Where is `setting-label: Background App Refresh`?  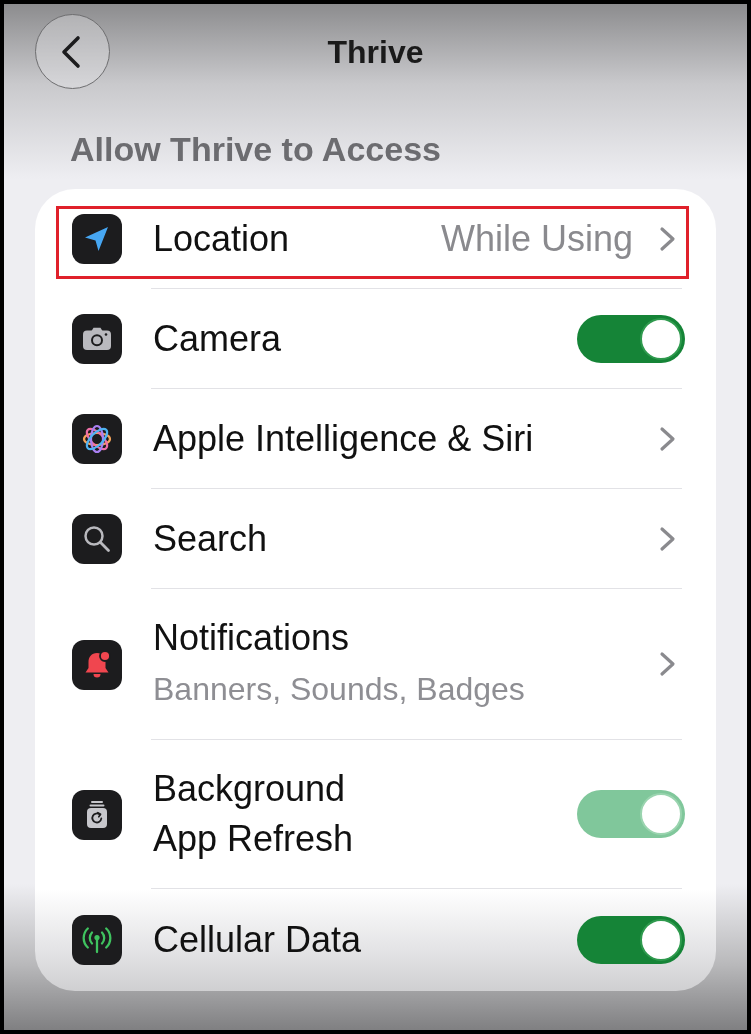
setting-label: Background App Refresh is located at coordinates (254, 814).